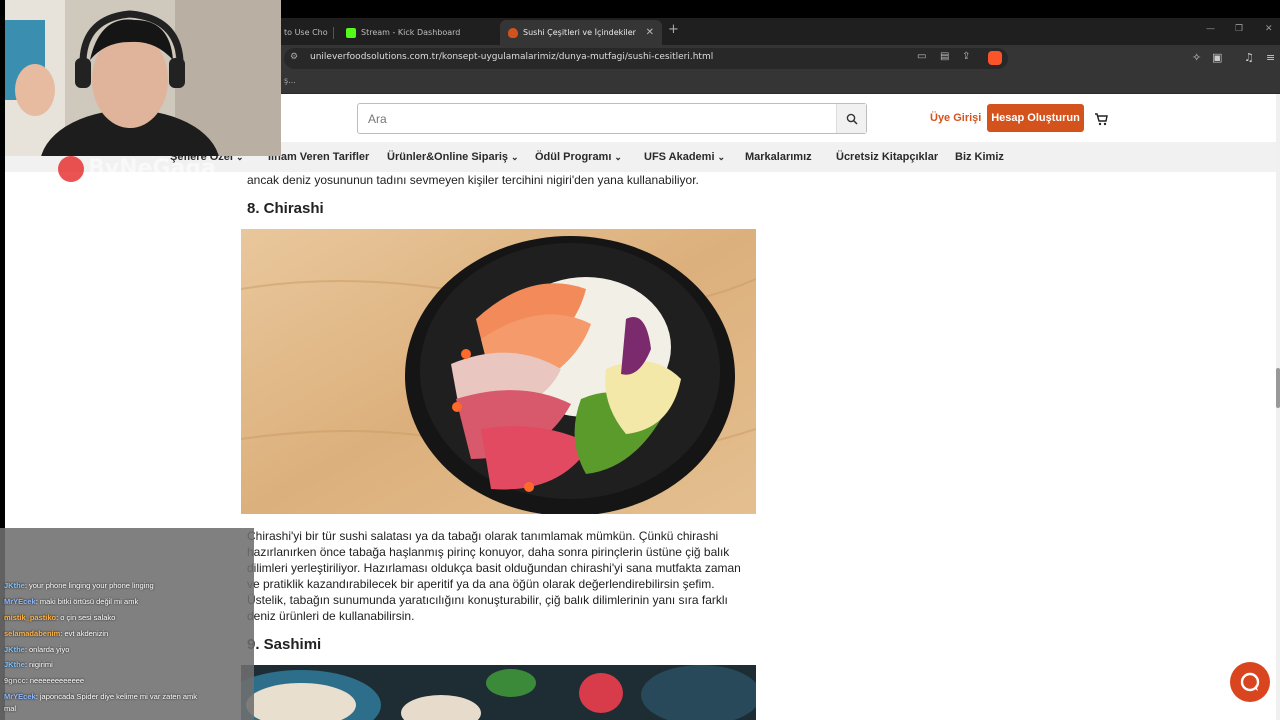  I want to click on kick-icon, so click(351, 32).